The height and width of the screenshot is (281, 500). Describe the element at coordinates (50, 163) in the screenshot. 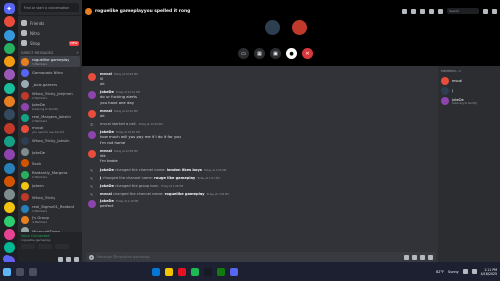

I see `dm-item: Sonk` at that location.